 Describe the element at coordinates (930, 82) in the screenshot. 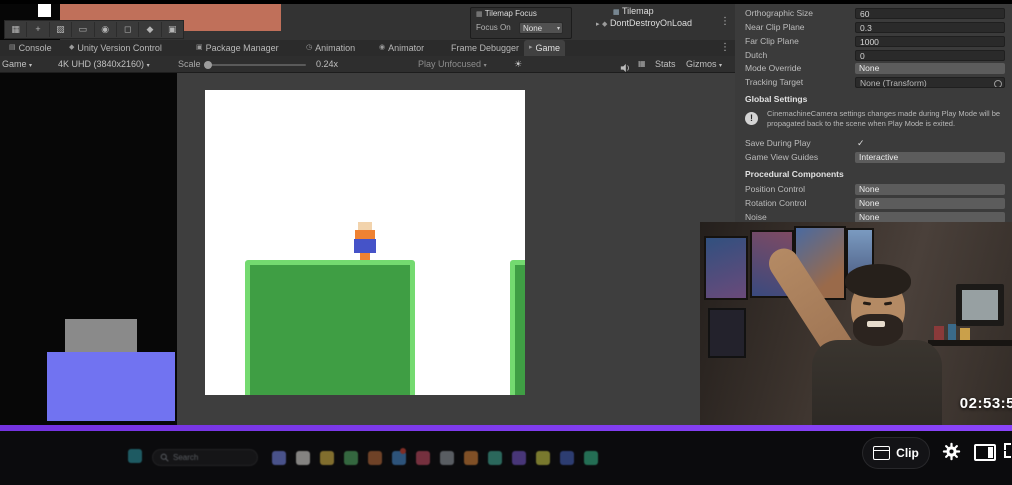

I see `tracking-target-field: None (Transform)` at that location.